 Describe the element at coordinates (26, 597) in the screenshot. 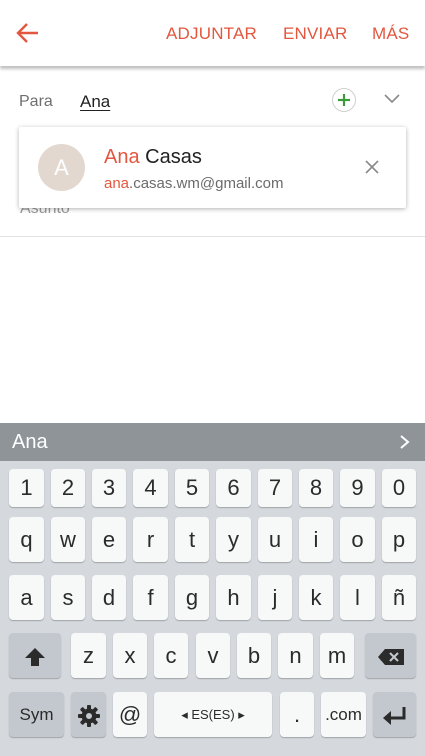

I see `key-a: a` at that location.